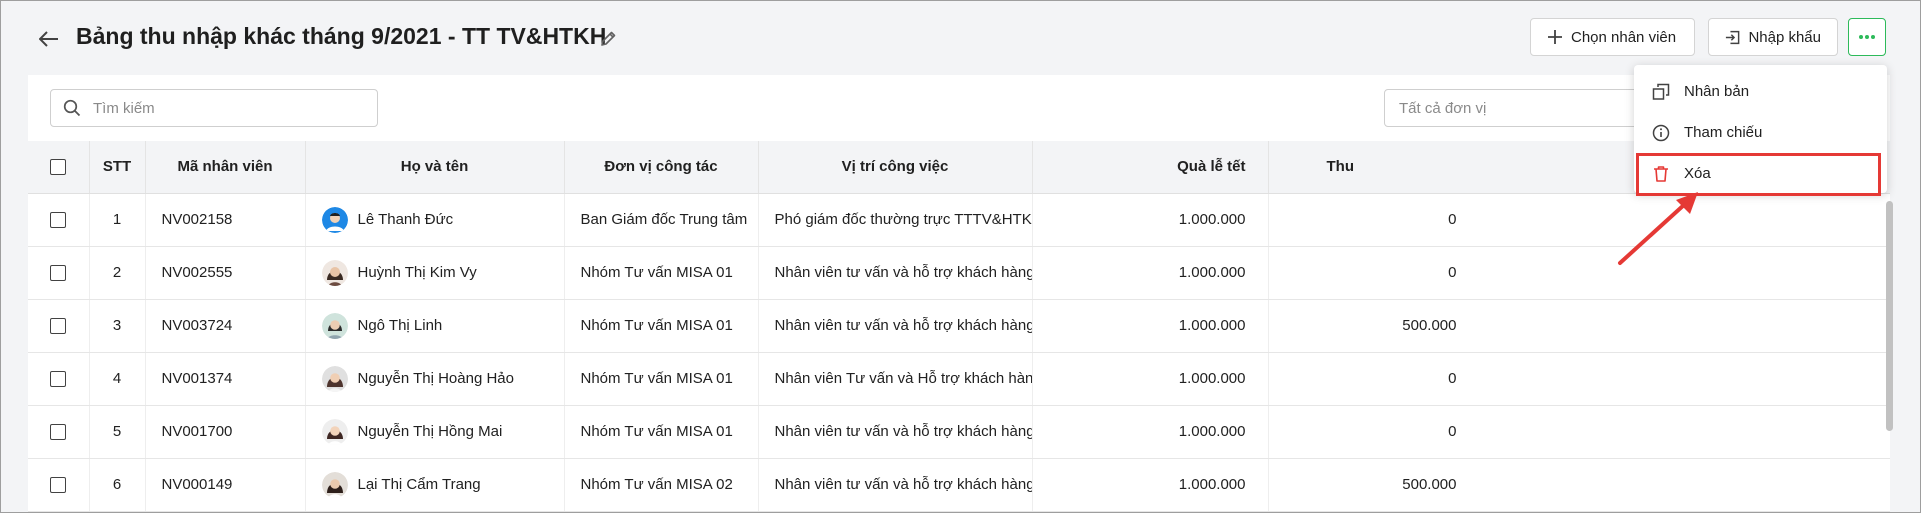 This screenshot has width=1921, height=513. I want to click on edit-title-button, so click(608, 39).